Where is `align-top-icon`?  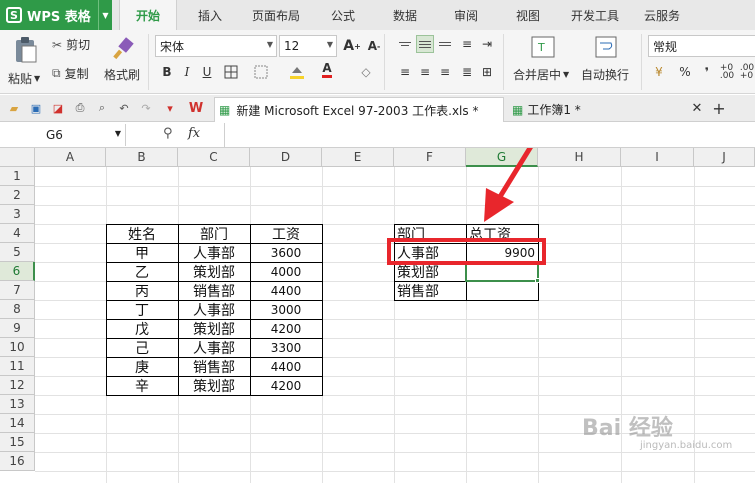
align-top-icon is located at coordinates (405, 44).